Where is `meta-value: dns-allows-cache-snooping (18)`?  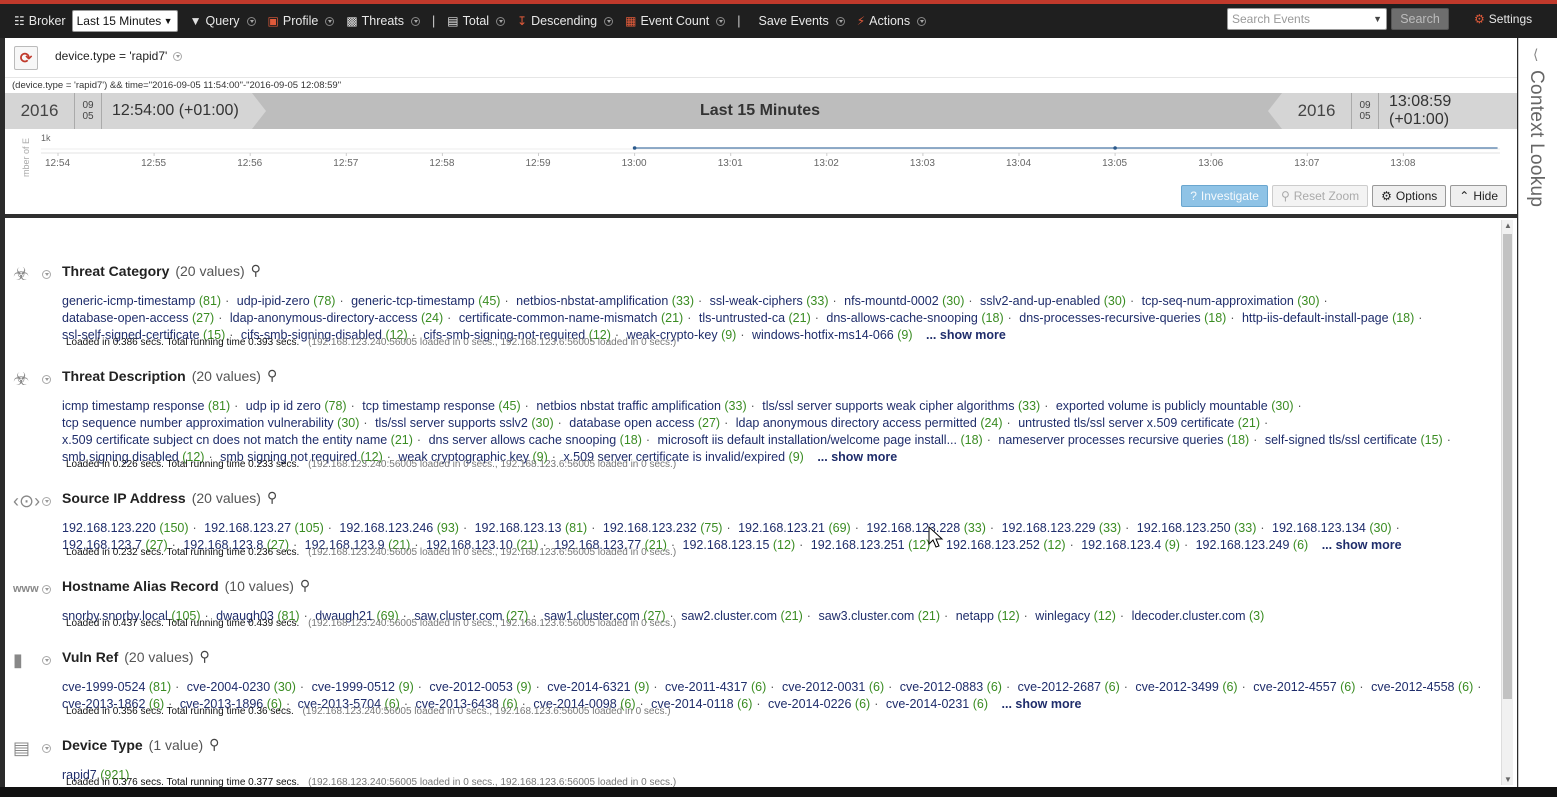
meta-value: dns-allows-cache-snooping (18) is located at coordinates (914, 318).